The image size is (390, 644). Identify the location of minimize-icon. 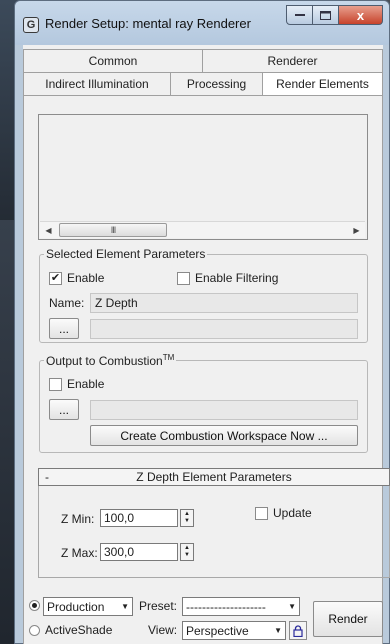
(299, 15).